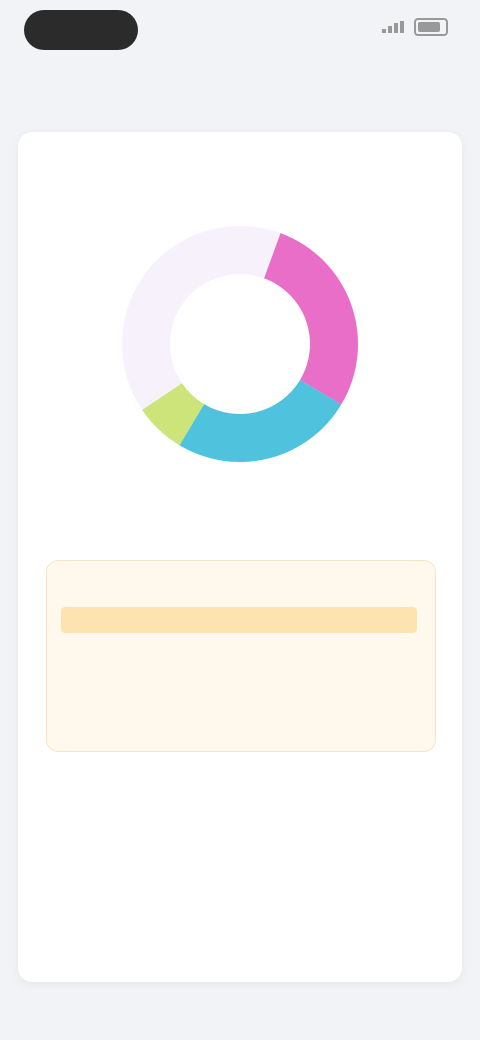 This screenshot has height=1040, width=480. Describe the element at coordinates (240, 90) in the screenshot. I see `navigation-bar` at that location.